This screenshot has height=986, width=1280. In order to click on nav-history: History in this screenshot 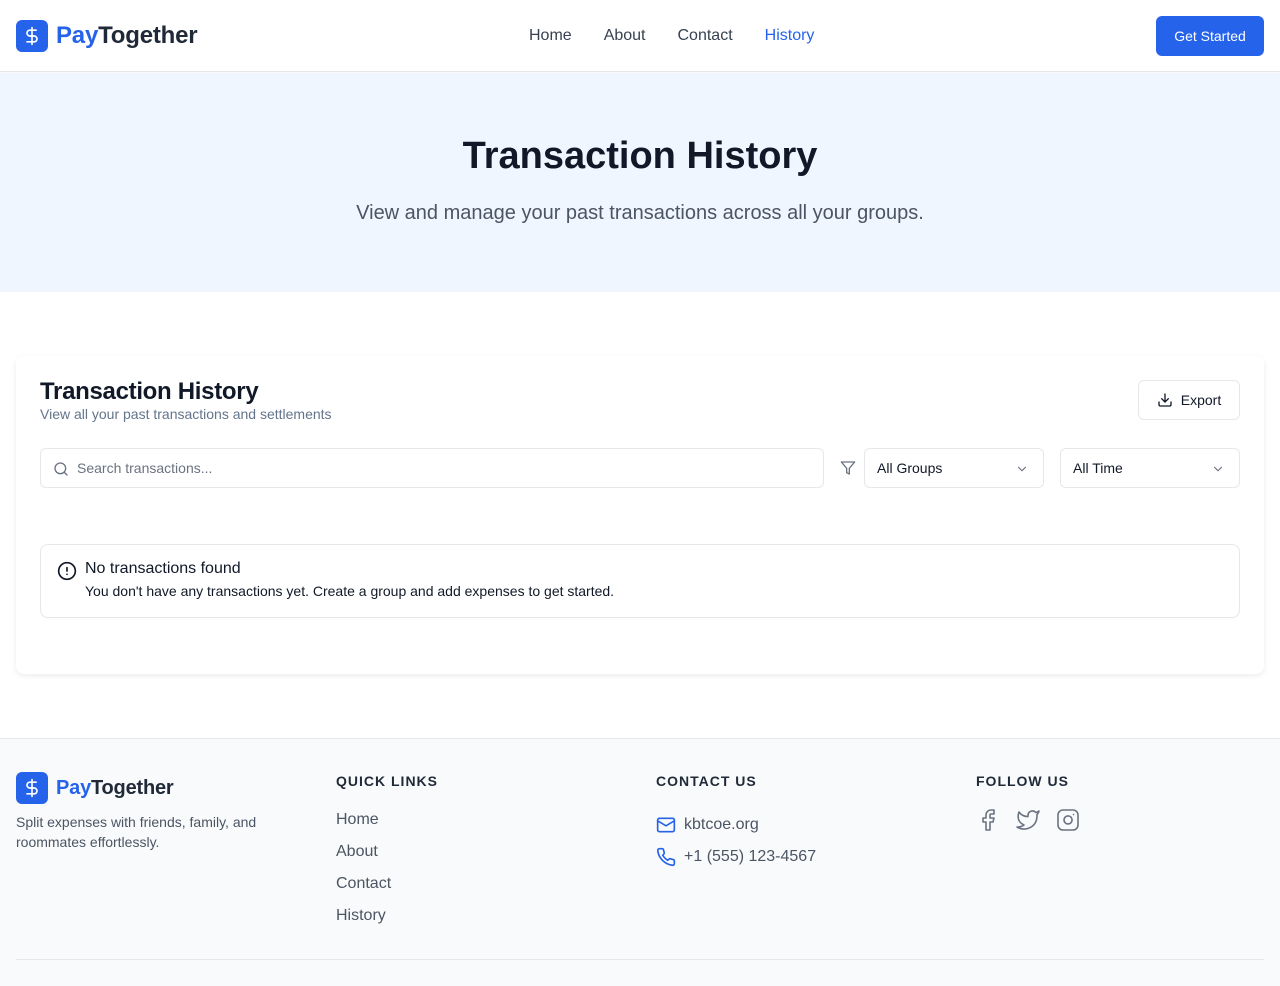, I will do `click(790, 36)`.